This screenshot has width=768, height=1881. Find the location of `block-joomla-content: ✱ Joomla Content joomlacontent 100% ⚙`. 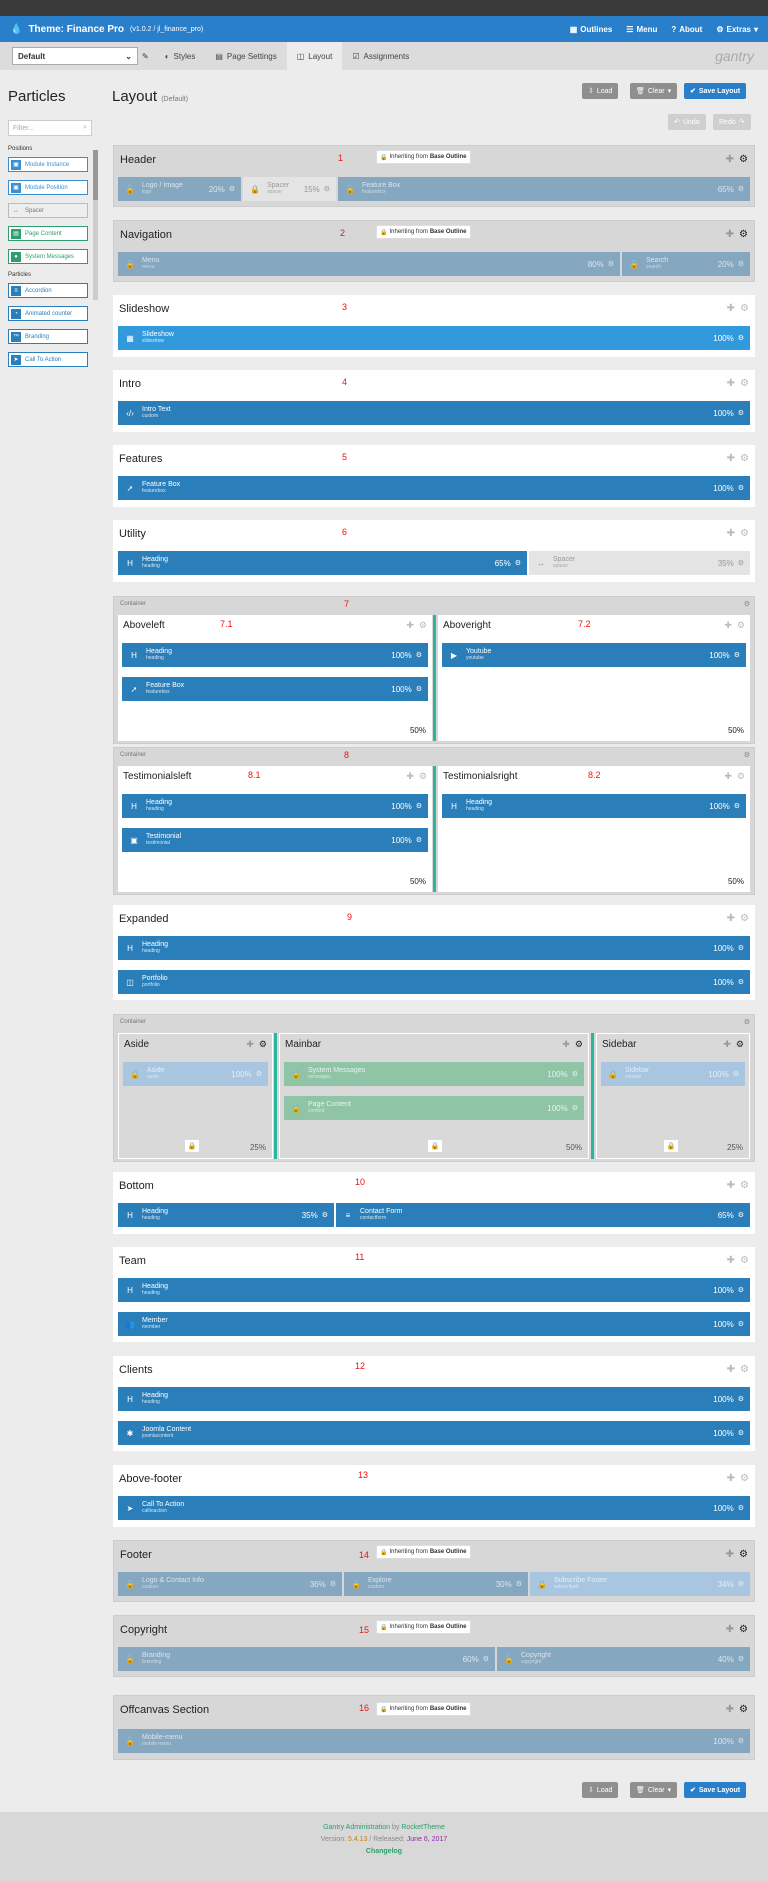

block-joomla-content: ✱ Joomla Content joomlacontent 100% ⚙ is located at coordinates (434, 1433).